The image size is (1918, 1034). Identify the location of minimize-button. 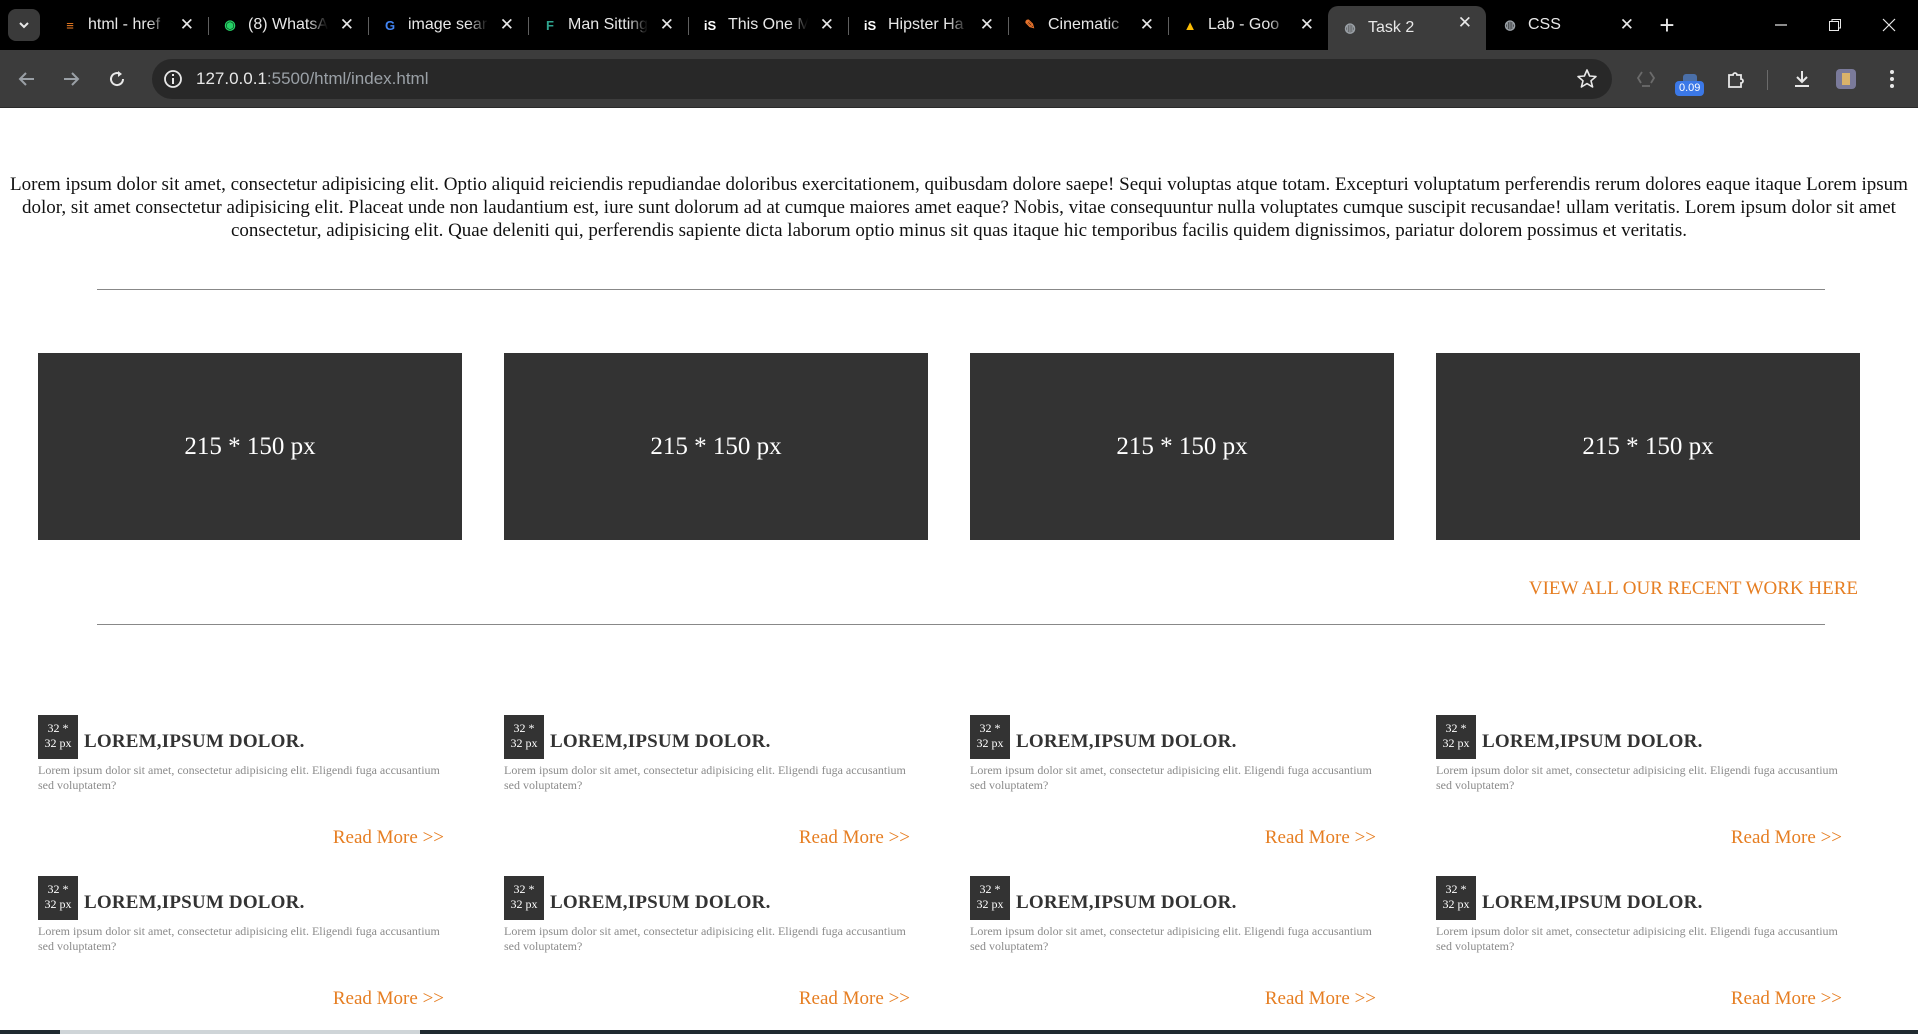
(1781, 25).